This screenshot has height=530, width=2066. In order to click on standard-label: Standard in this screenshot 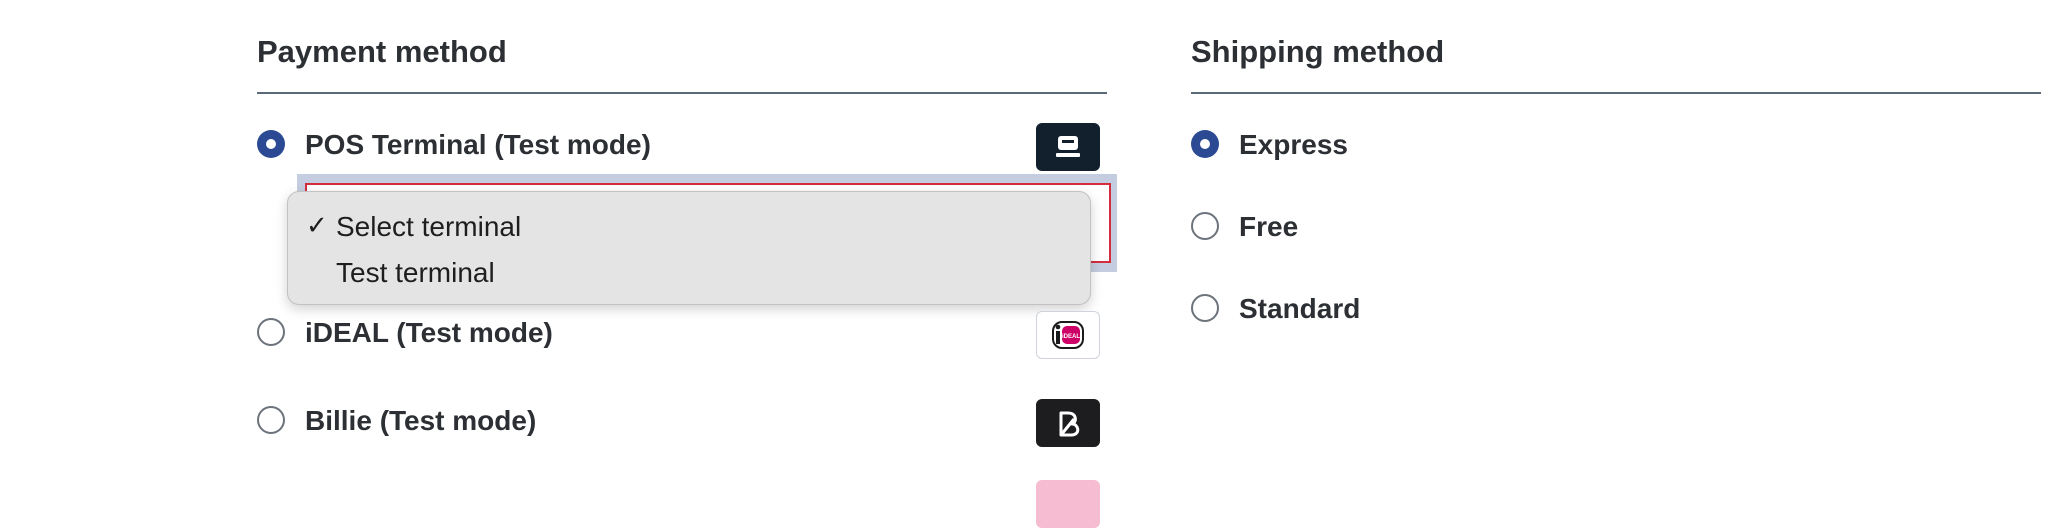, I will do `click(1299, 309)`.